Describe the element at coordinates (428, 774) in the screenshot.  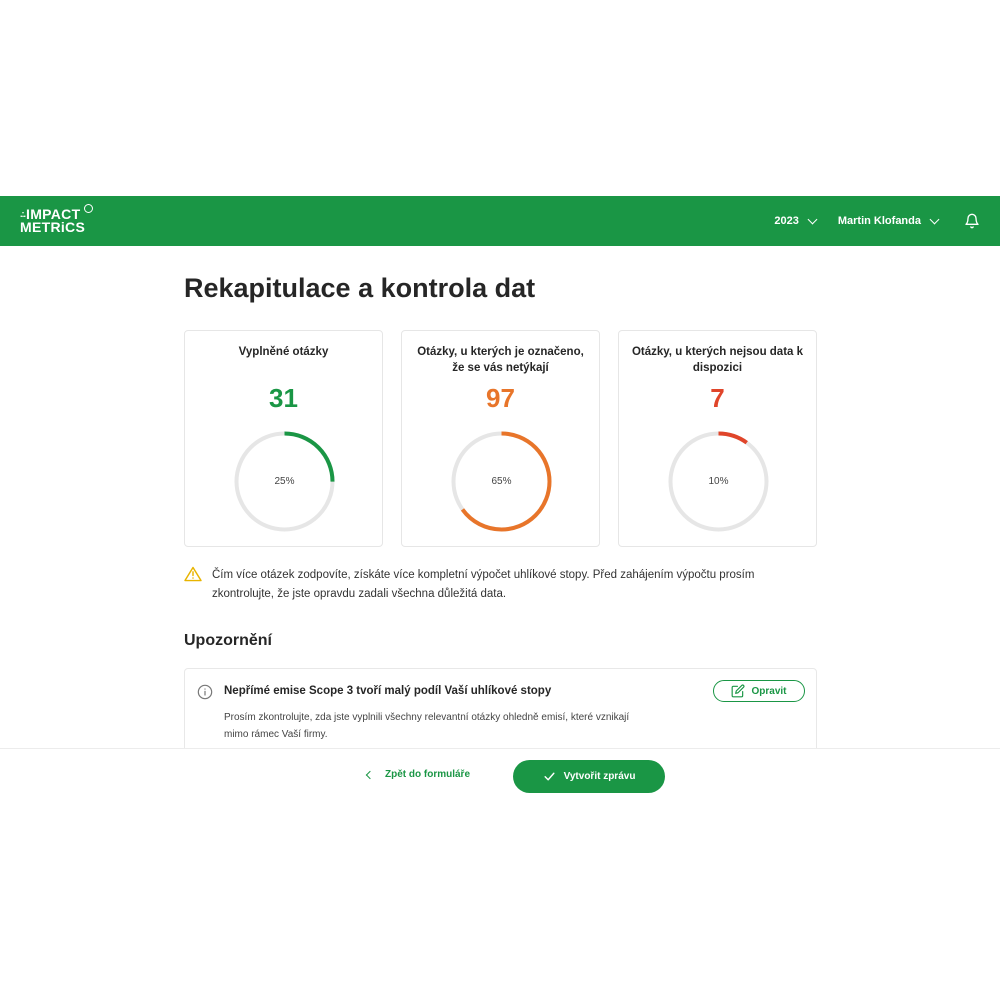
I see `back-link-label: Zpět do formuláře` at that location.